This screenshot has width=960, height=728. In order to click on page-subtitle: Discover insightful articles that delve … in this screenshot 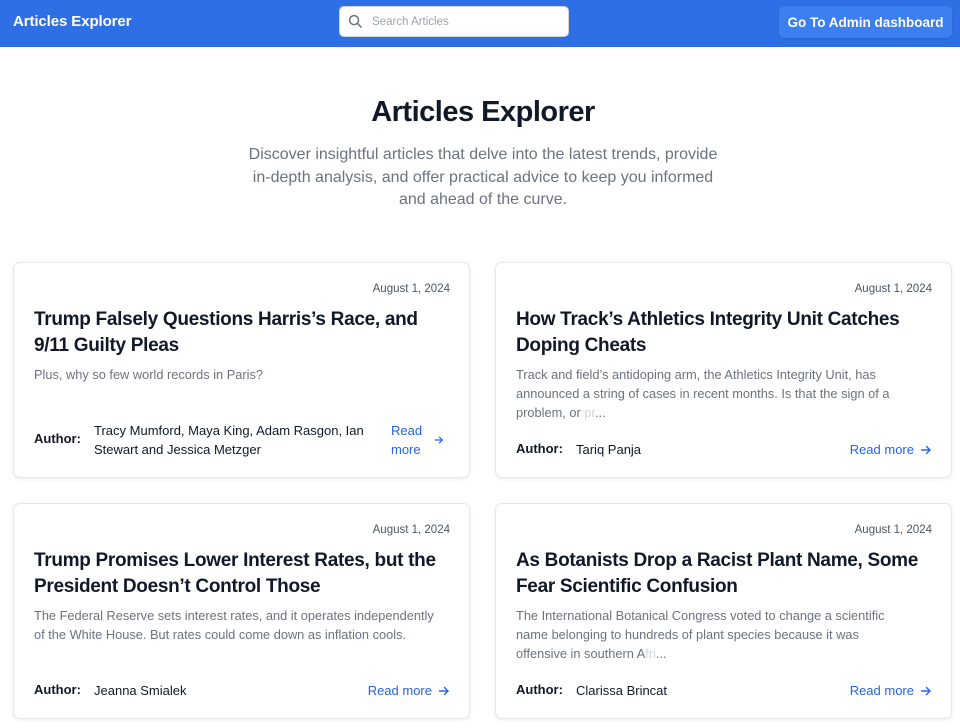, I will do `click(483, 178)`.